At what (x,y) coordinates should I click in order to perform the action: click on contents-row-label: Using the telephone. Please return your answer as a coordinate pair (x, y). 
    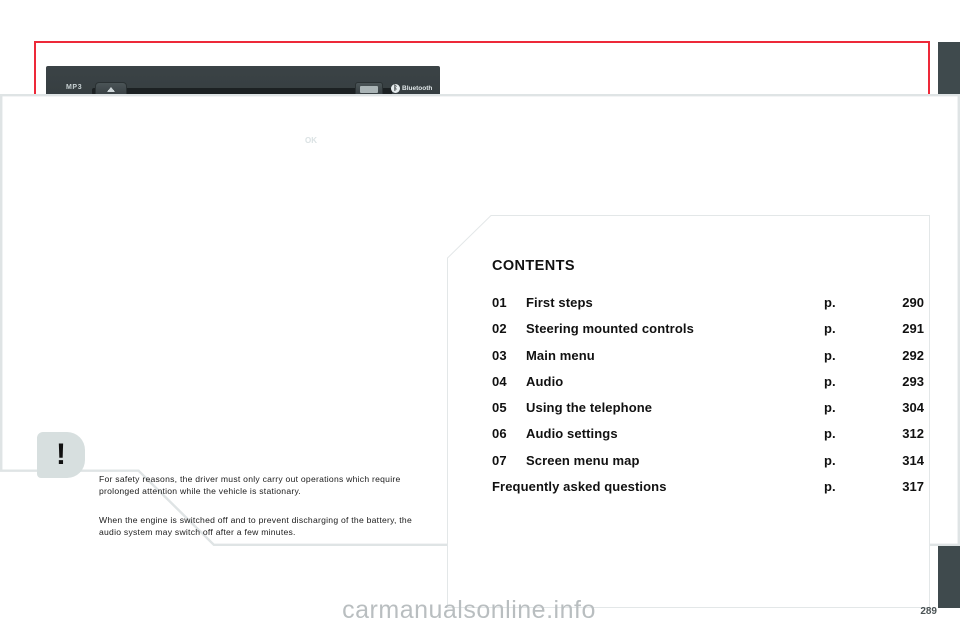
    Looking at the image, I should click on (589, 408).